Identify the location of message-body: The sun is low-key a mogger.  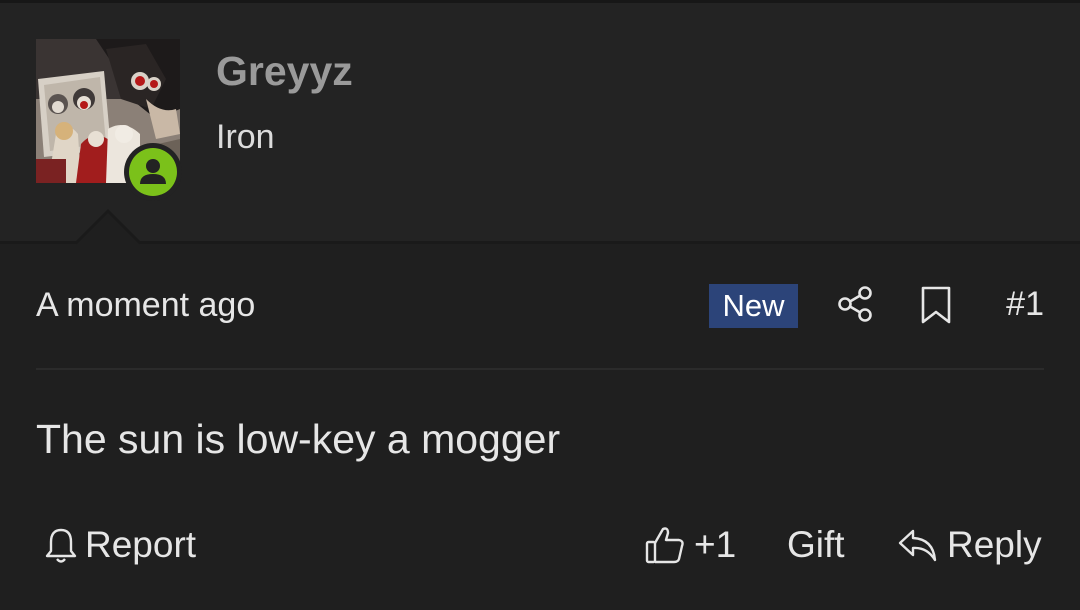
(298, 439).